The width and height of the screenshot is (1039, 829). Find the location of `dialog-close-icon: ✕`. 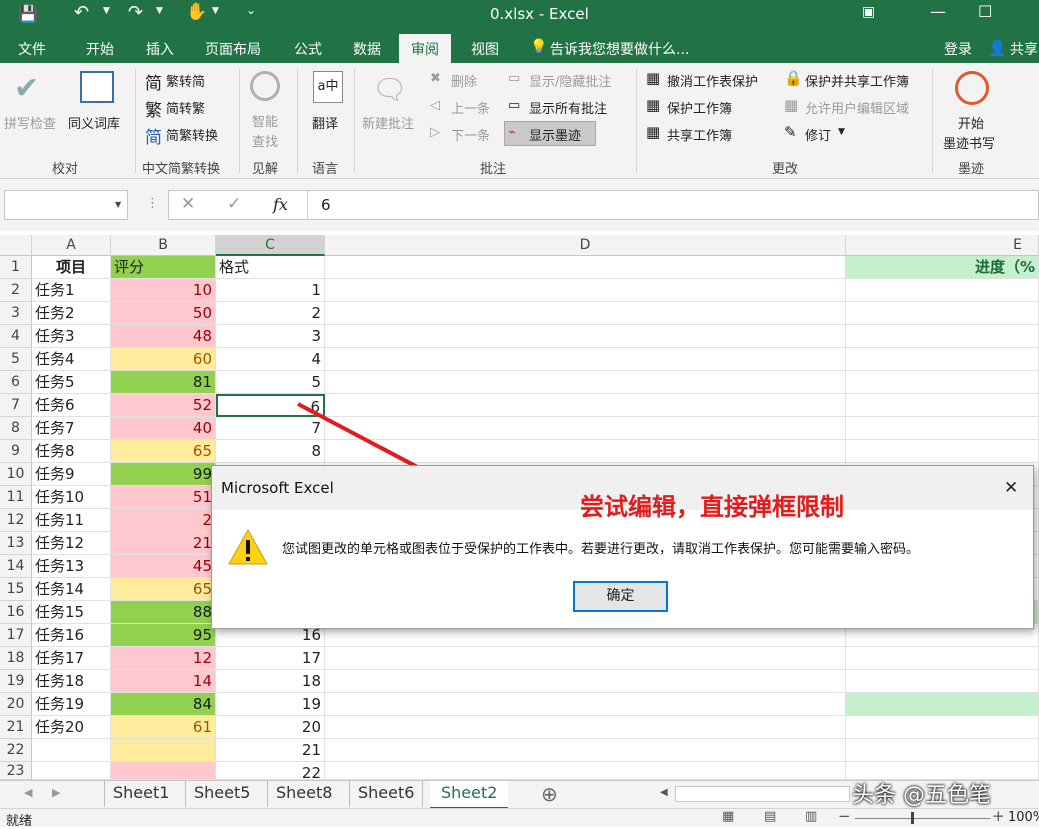

dialog-close-icon: ✕ is located at coordinates (1011, 488).